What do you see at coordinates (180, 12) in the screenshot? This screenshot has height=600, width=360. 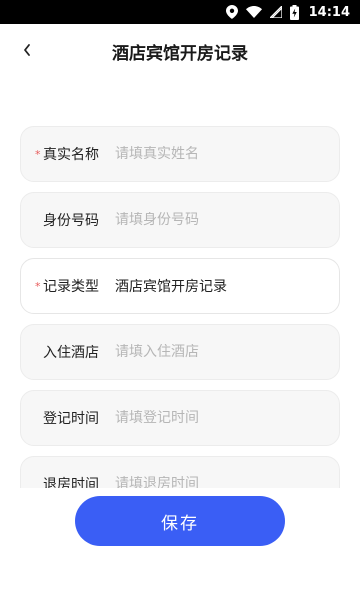 I see `status-bar: 14:14` at bounding box center [180, 12].